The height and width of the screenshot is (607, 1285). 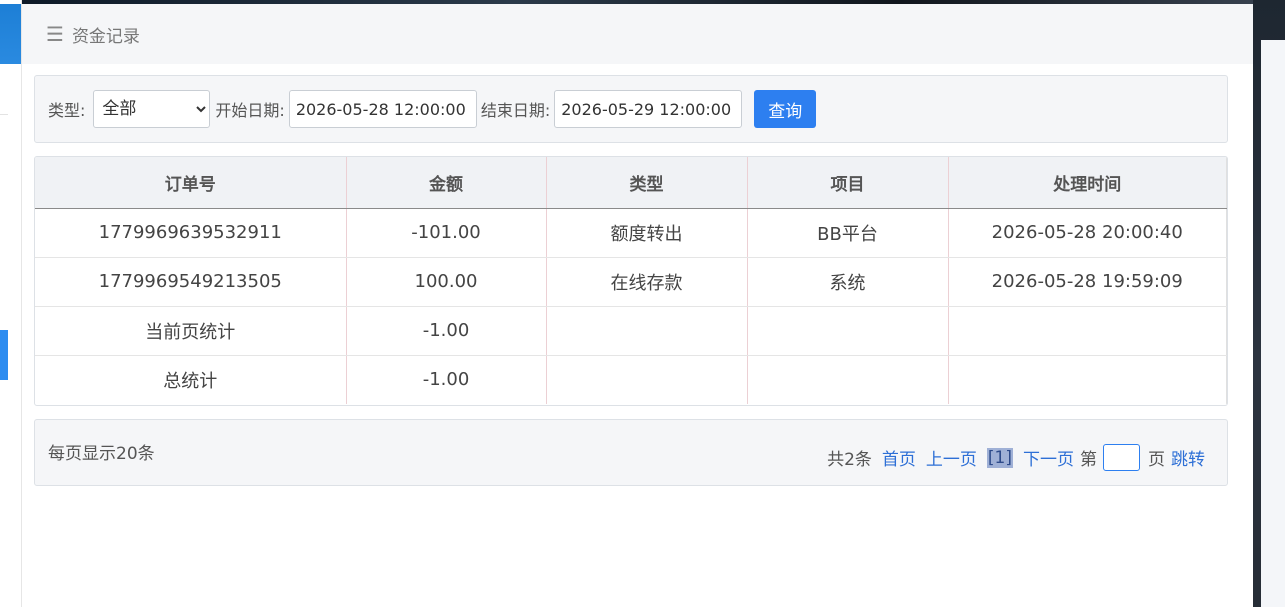 What do you see at coordinates (55, 34) in the screenshot?
I see `menu-icon: ☰` at bounding box center [55, 34].